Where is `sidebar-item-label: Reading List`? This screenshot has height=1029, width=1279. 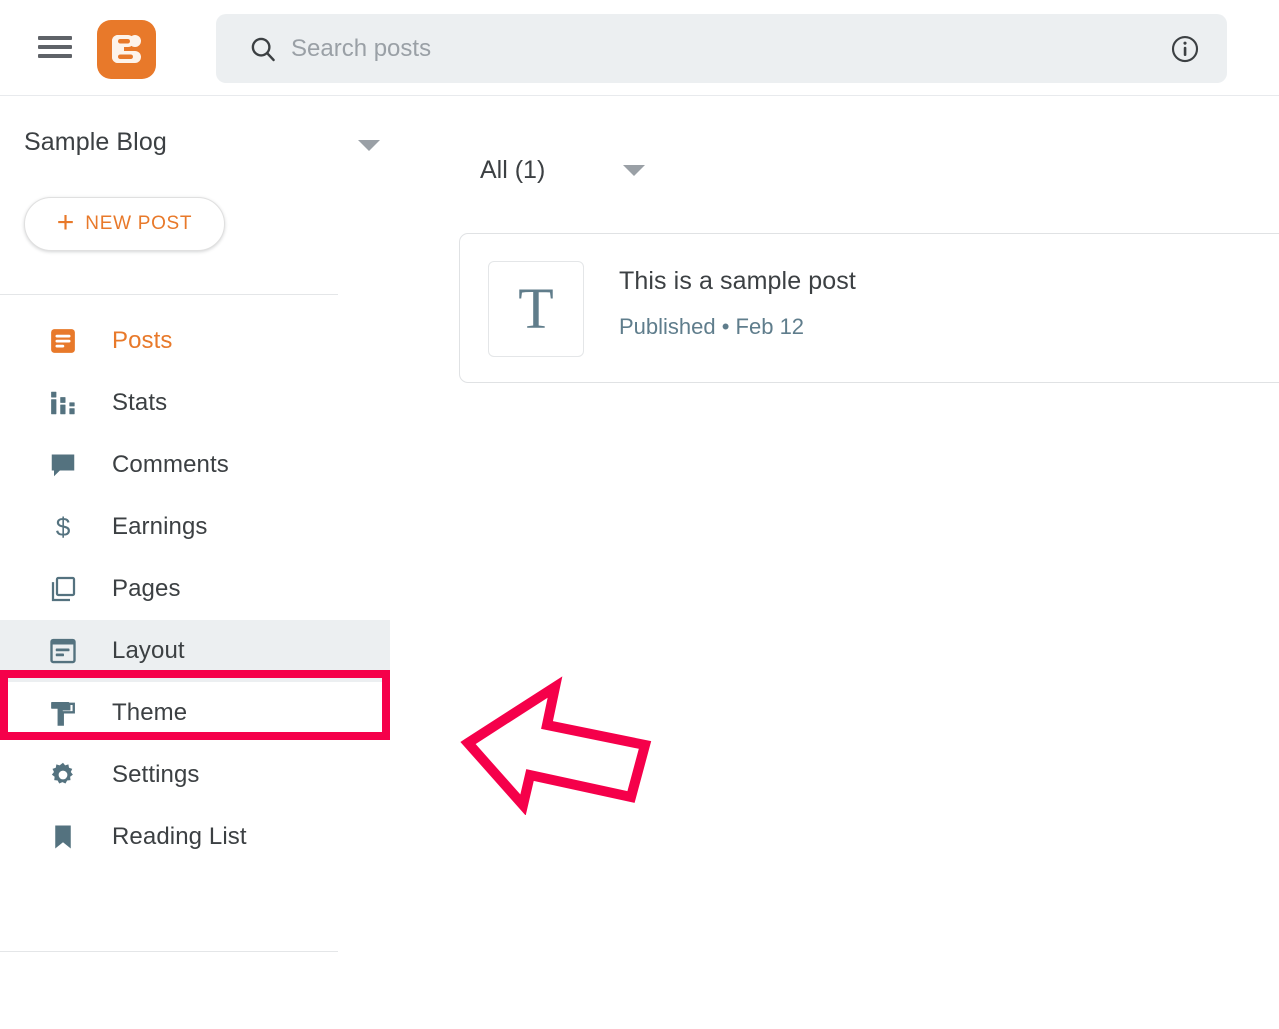 sidebar-item-label: Reading List is located at coordinates (179, 836).